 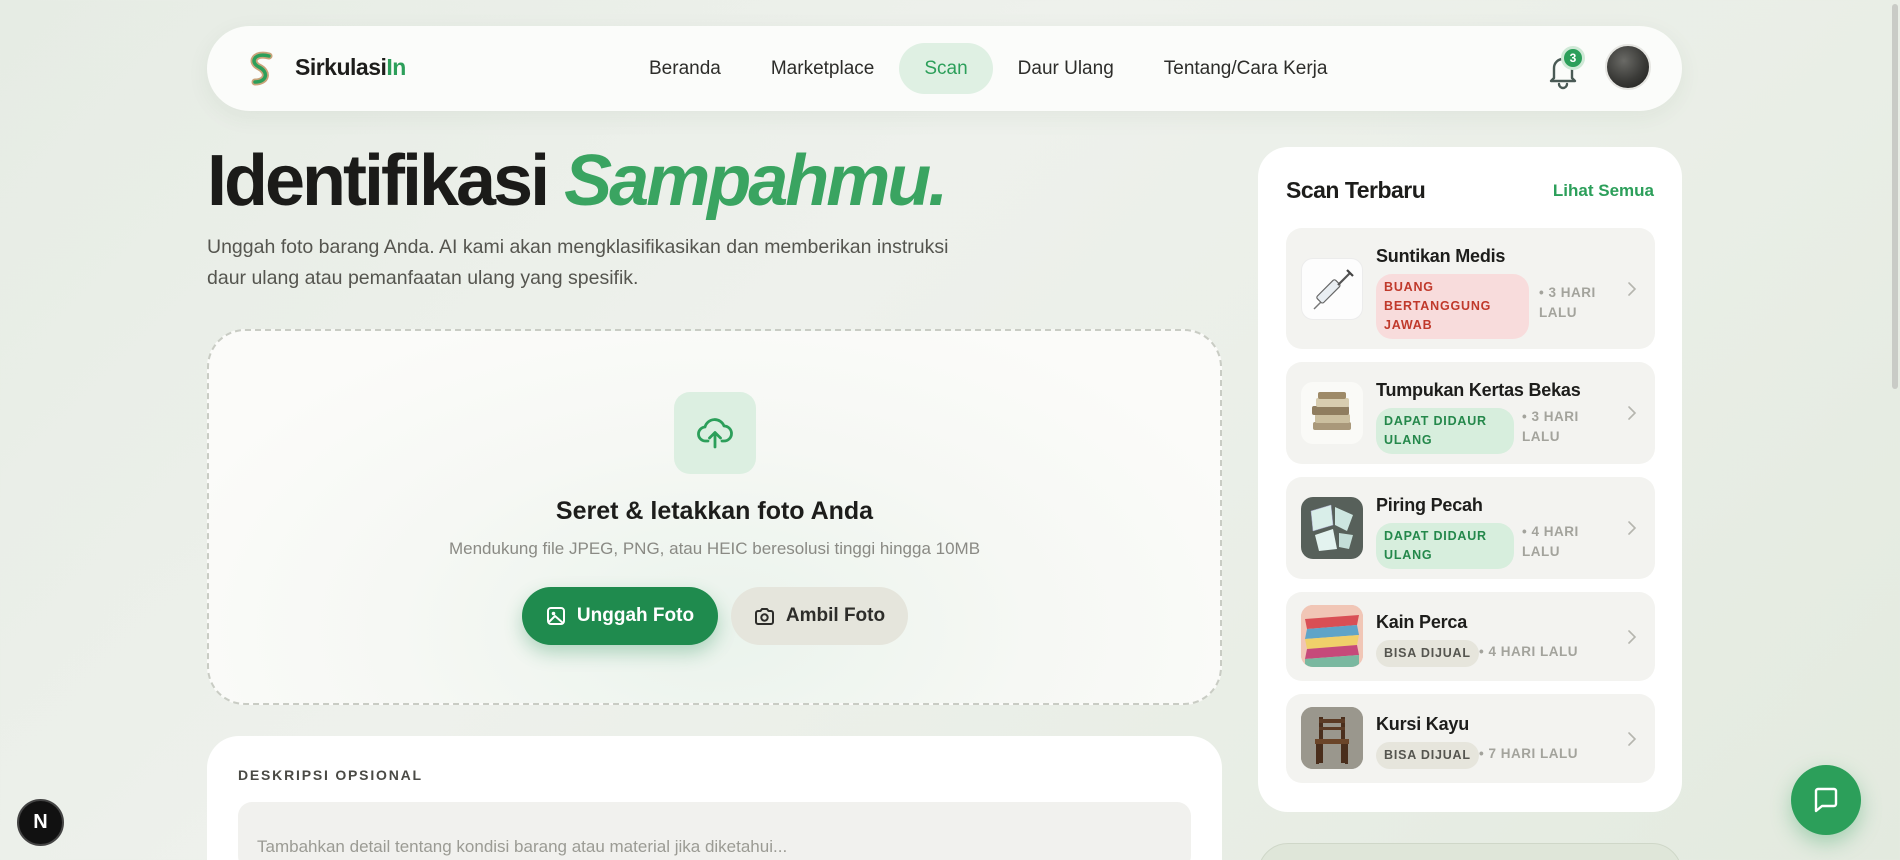 I want to click on take-photo-label: Ambil Foto, so click(x=835, y=615).